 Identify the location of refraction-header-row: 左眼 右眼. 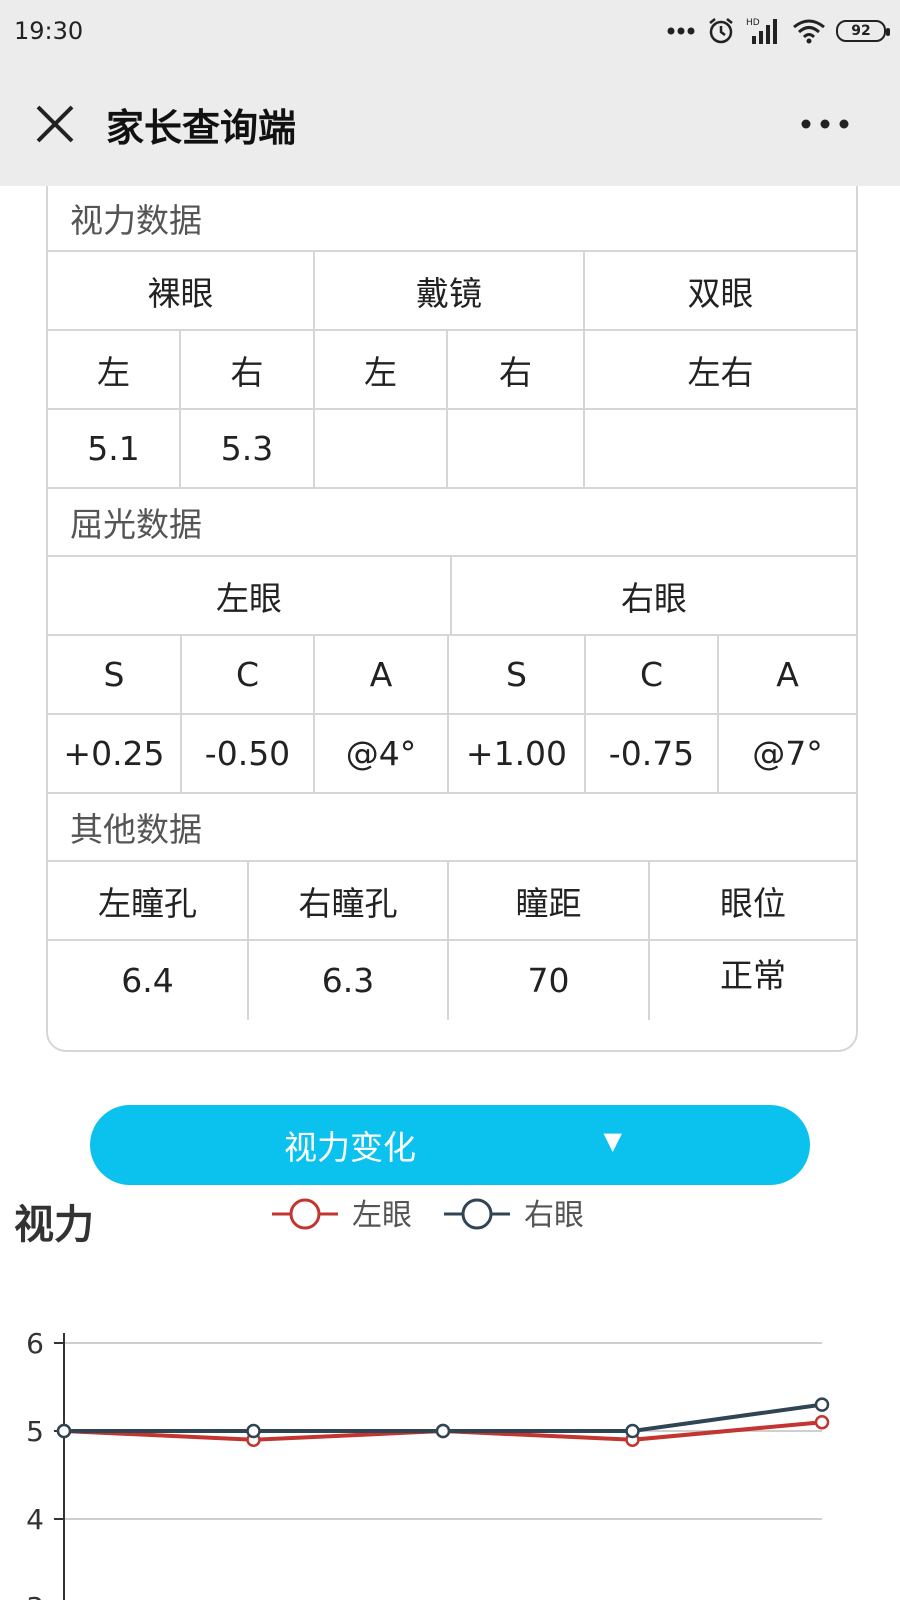
(452, 596).